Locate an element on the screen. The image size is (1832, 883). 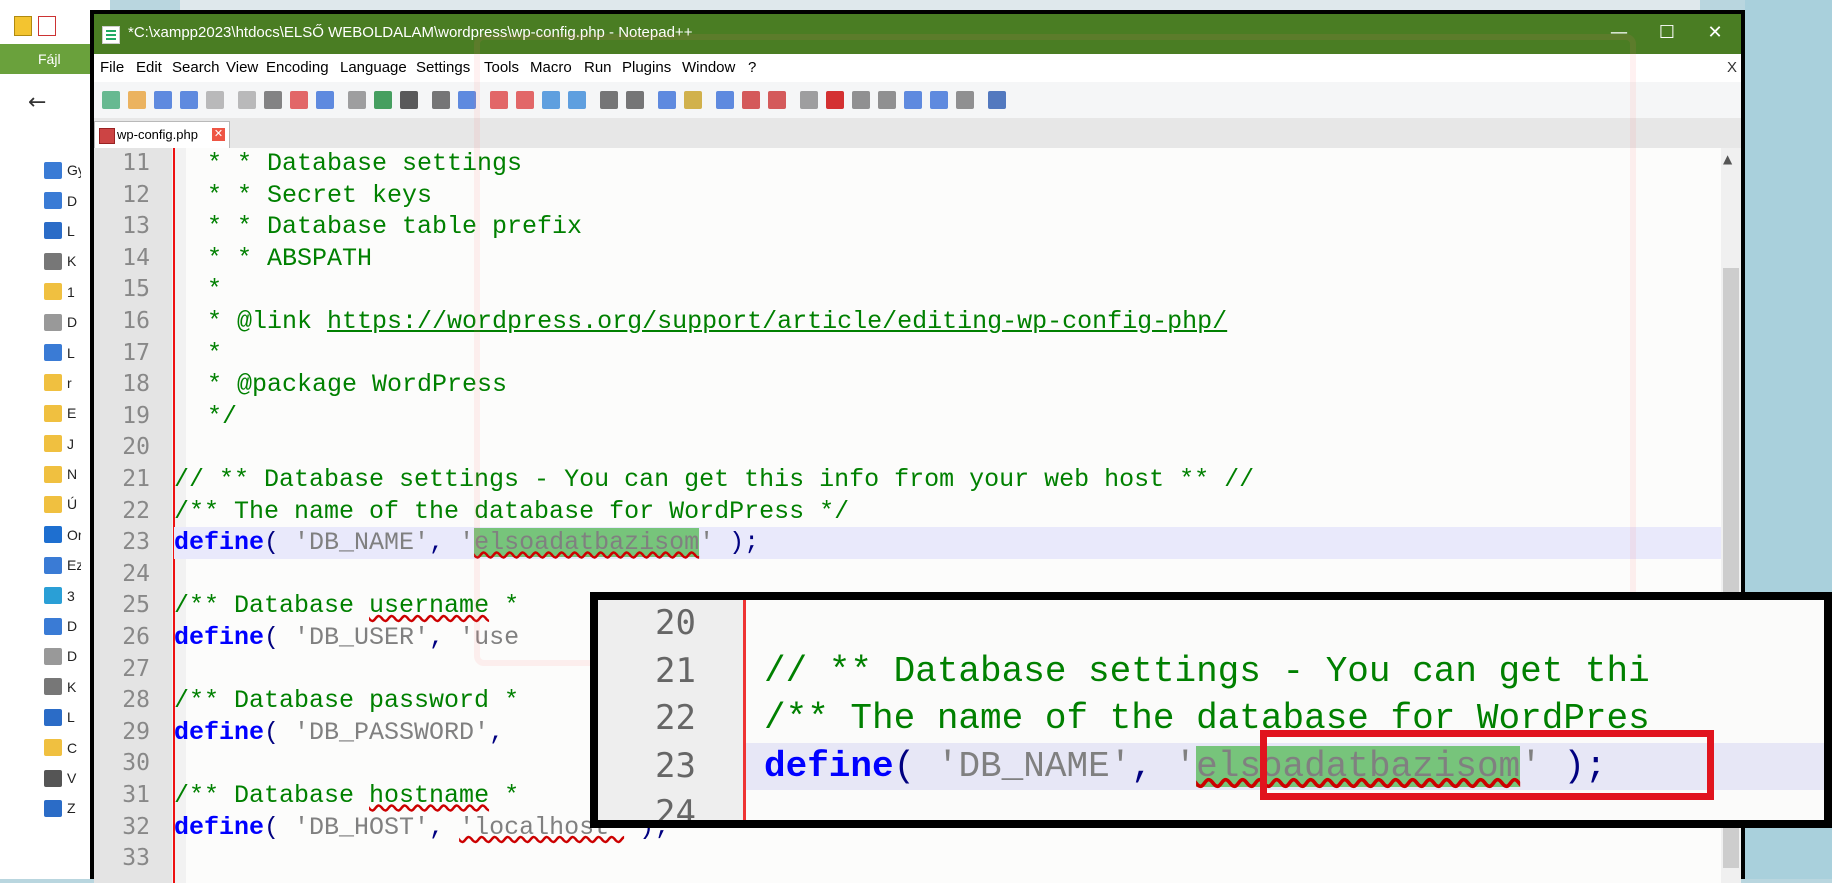
zoom-line-number: 20 is located at coordinates (675, 623).